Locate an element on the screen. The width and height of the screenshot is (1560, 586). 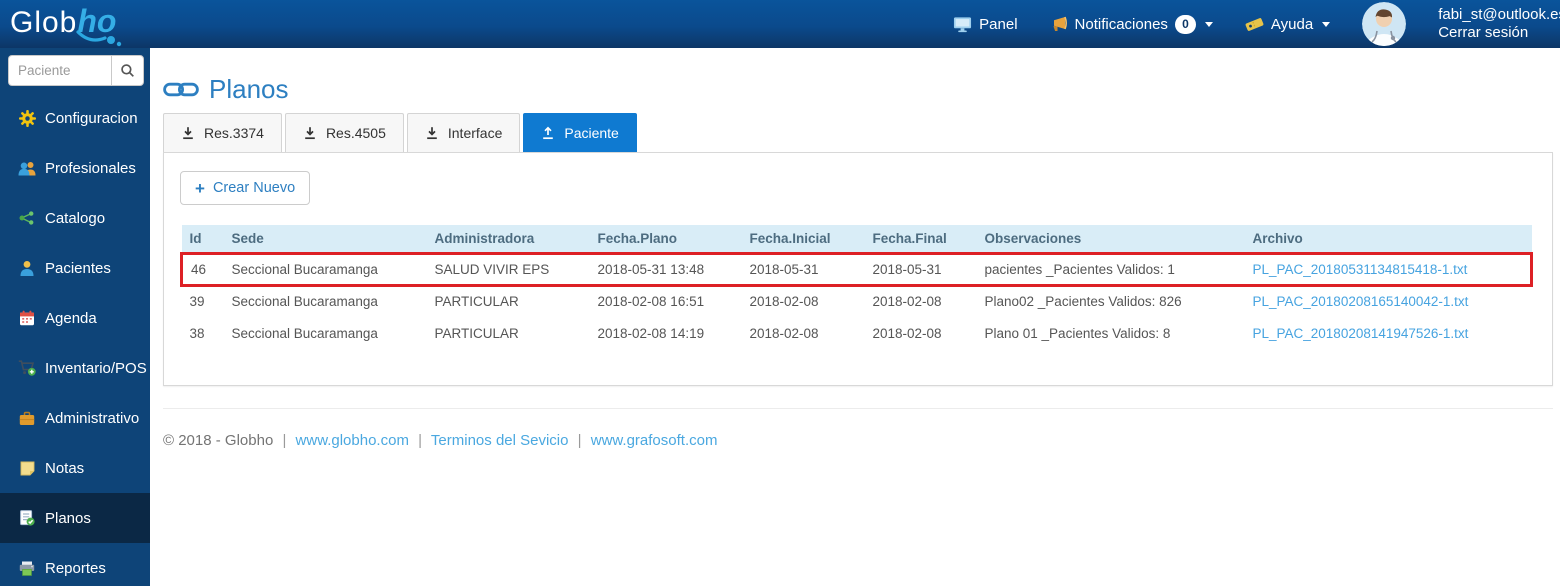
person-icon is located at coordinates (27, 268).